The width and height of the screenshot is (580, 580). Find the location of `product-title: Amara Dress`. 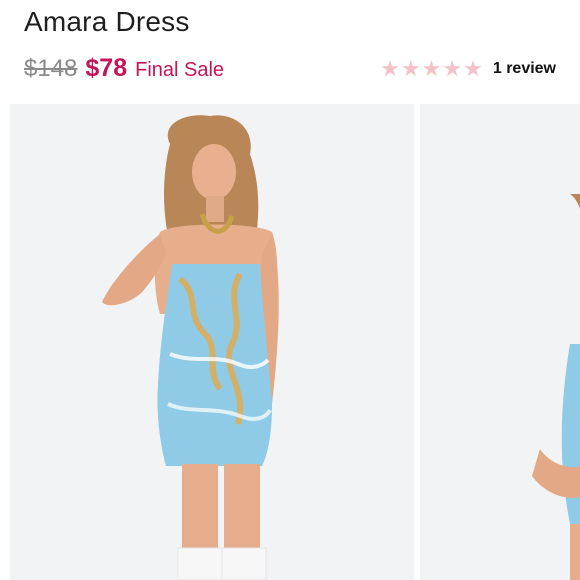

product-title: Amara Dress is located at coordinates (107, 21).